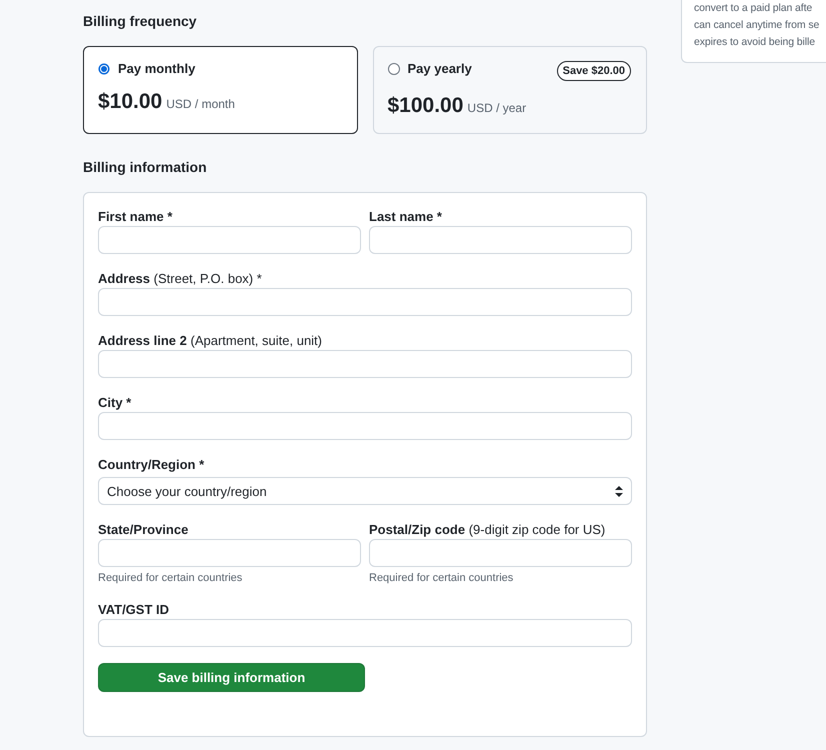 The image size is (826, 750). Describe the element at coordinates (157, 69) in the screenshot. I see `plan-label: Pay monthly` at that location.